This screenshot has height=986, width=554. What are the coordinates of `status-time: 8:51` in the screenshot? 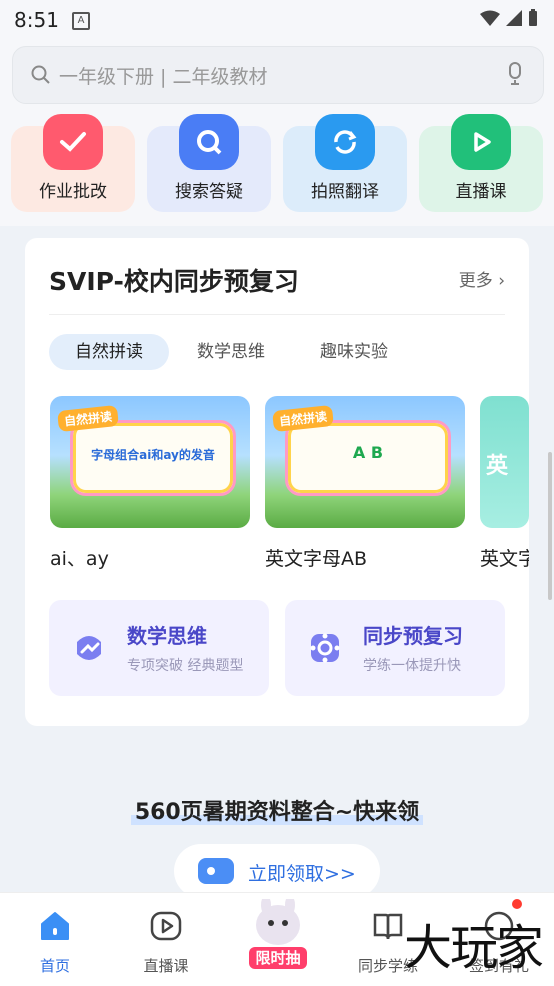 It's located at (36, 20).